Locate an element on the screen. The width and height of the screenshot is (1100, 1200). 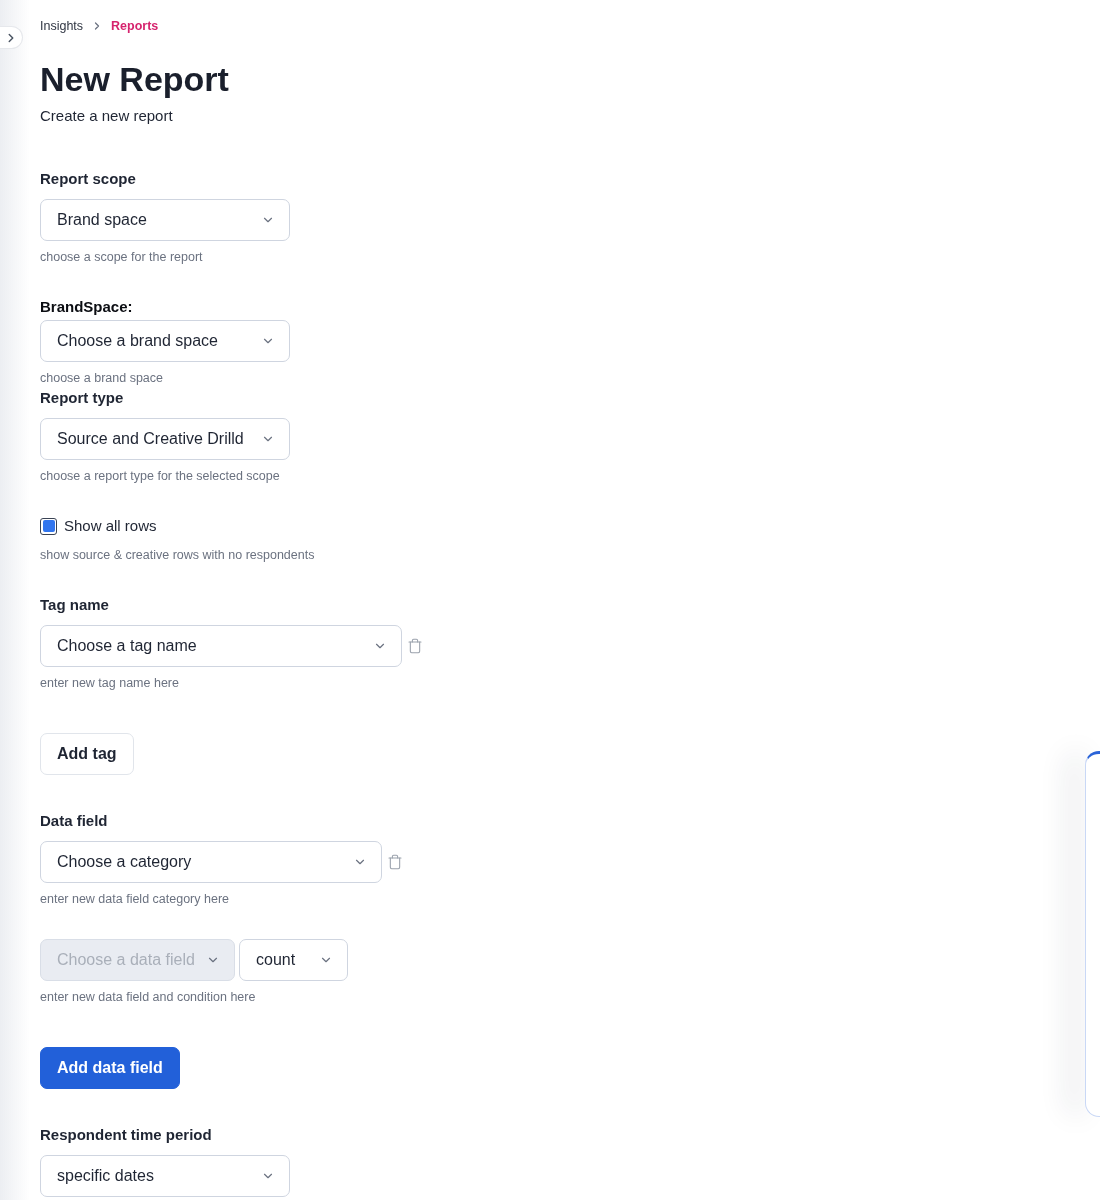
sidebar-toggle-button is located at coordinates (11, 37).